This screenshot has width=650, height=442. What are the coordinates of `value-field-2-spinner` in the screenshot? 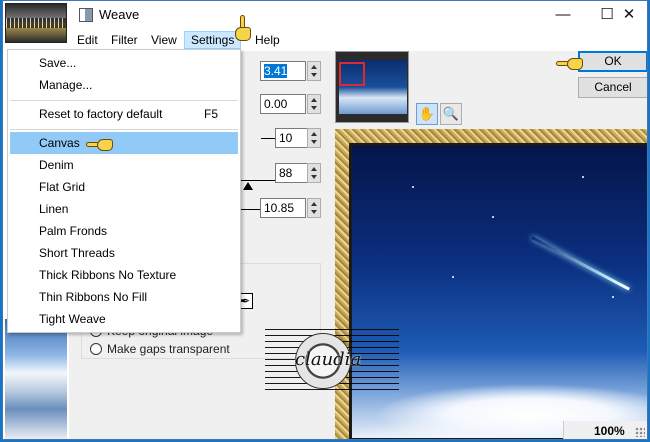 It's located at (314, 104).